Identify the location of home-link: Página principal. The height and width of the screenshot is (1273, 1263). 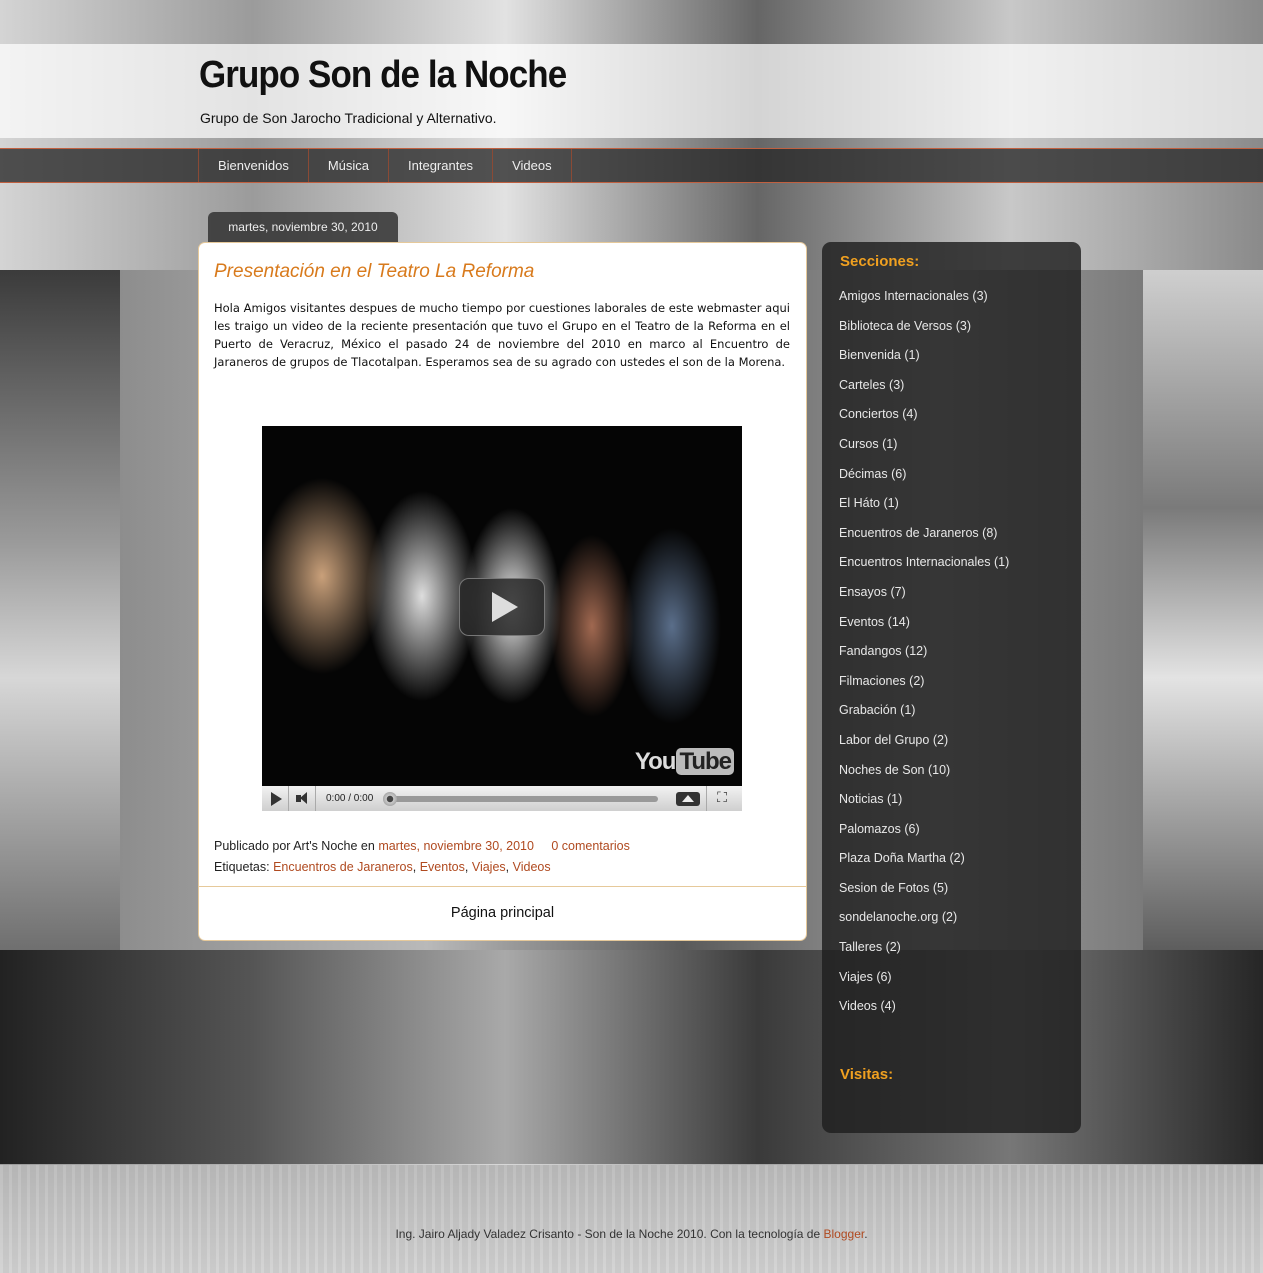
(502, 913).